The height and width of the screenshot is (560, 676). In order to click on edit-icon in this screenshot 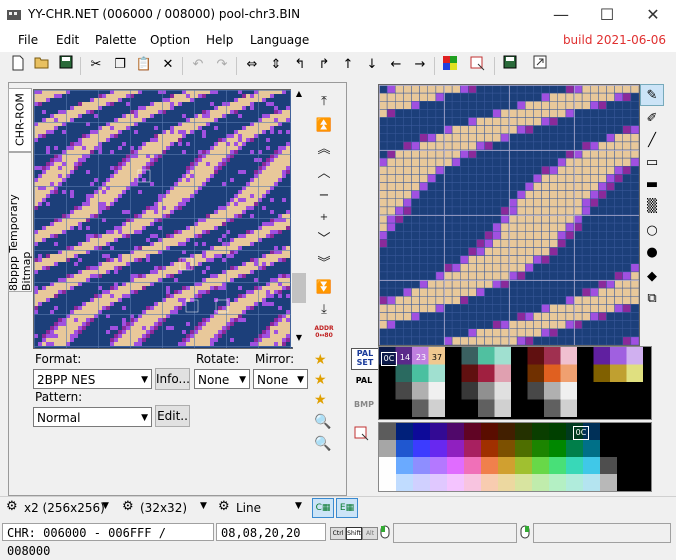, I will do `click(478, 65)`.